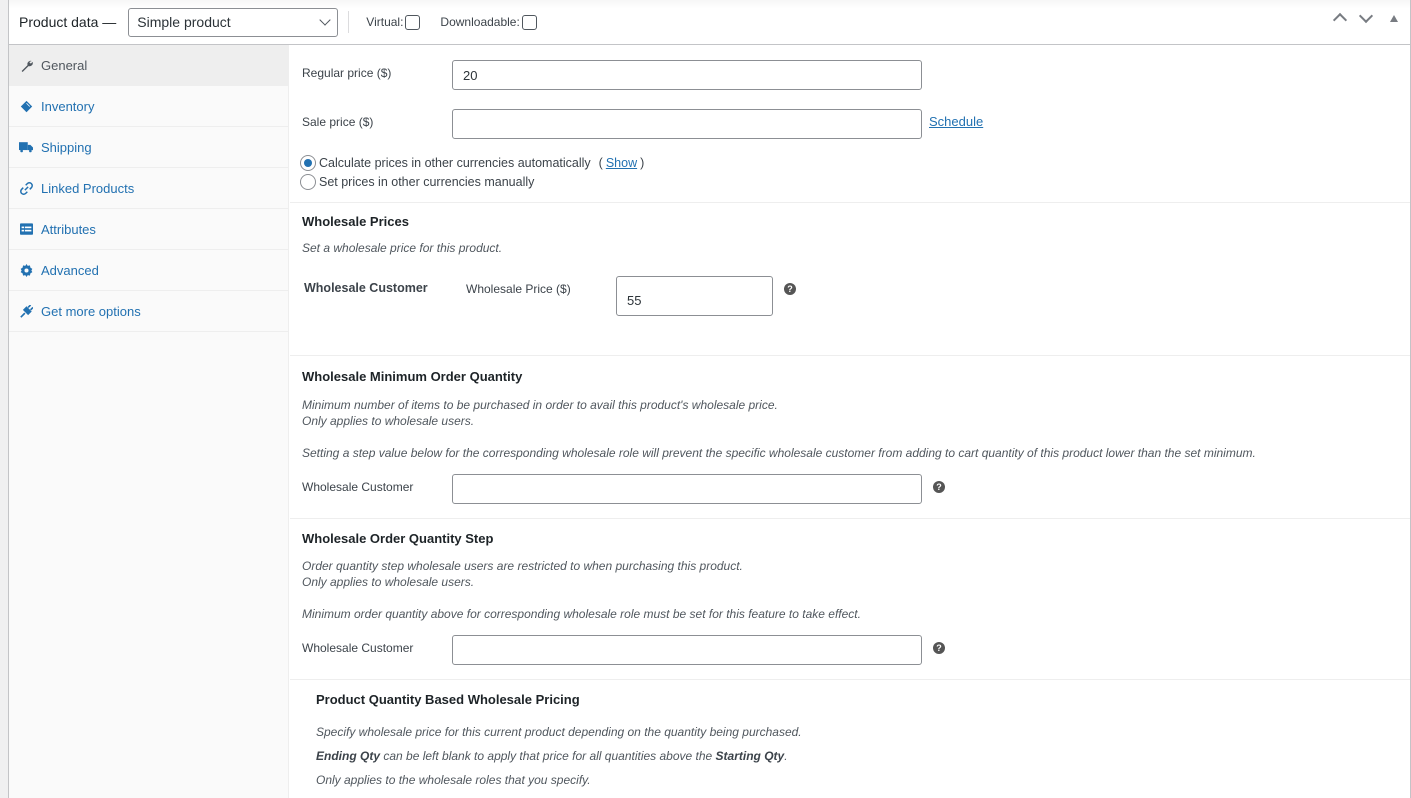 The height and width of the screenshot is (798, 1411). Describe the element at coordinates (687, 124) in the screenshot. I see `sale-price-input` at that location.